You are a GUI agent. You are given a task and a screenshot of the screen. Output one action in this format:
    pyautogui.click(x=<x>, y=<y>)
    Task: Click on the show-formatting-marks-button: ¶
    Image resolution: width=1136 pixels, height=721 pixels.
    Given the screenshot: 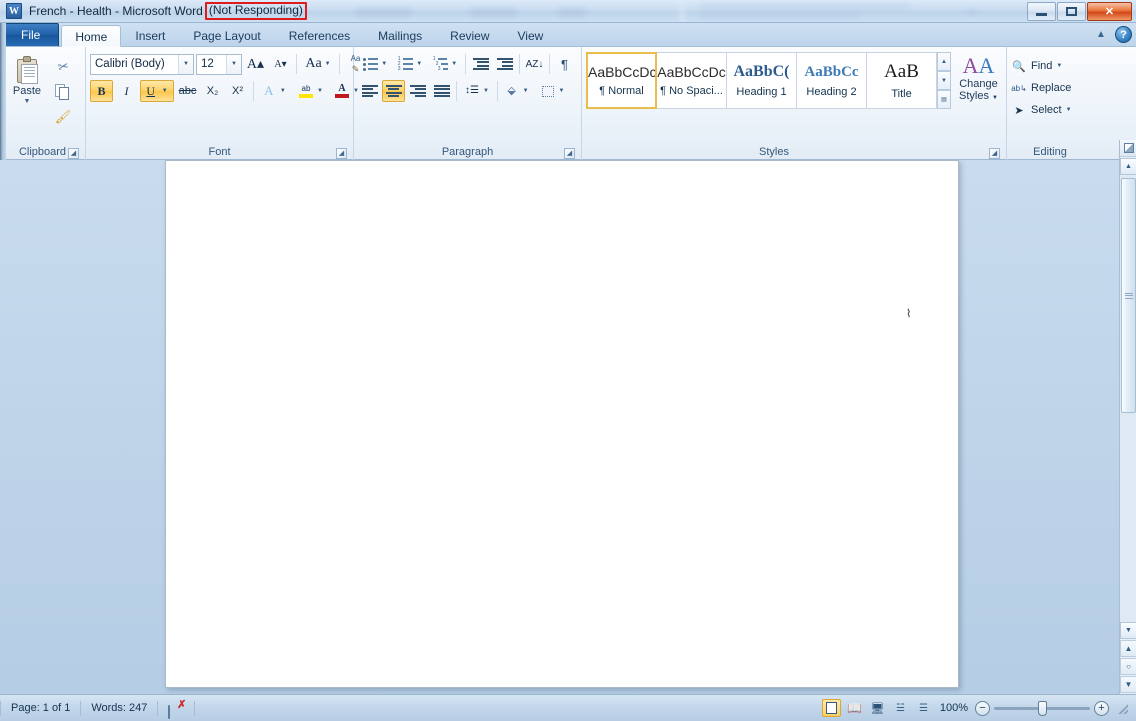 What is the action you would take?
    pyautogui.click(x=564, y=64)
    